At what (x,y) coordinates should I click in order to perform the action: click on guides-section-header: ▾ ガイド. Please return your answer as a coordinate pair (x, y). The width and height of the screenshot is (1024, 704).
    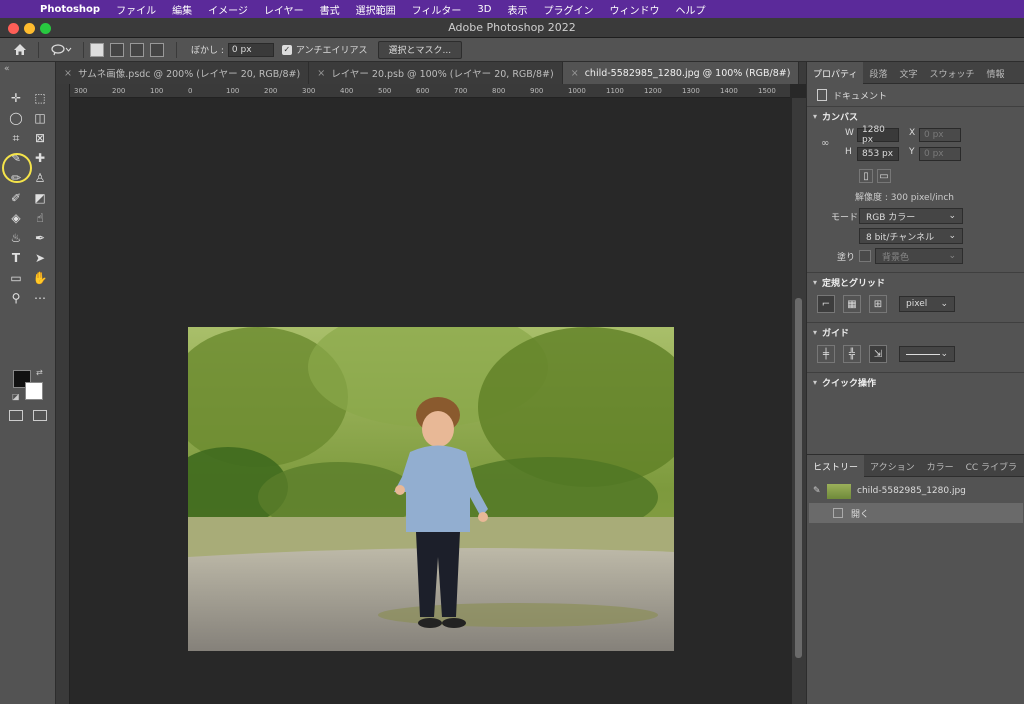
    Looking at the image, I should click on (915, 332).